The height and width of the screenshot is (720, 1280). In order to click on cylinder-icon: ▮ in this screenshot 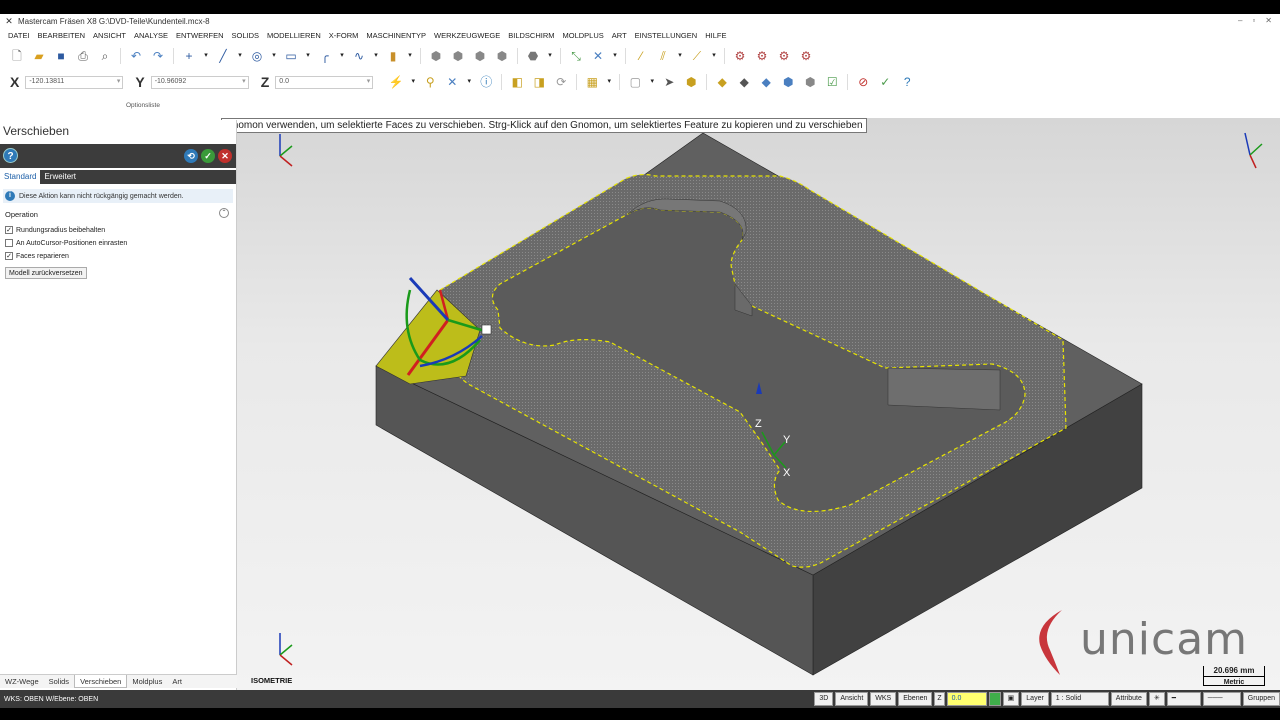, I will do `click(393, 56)`.